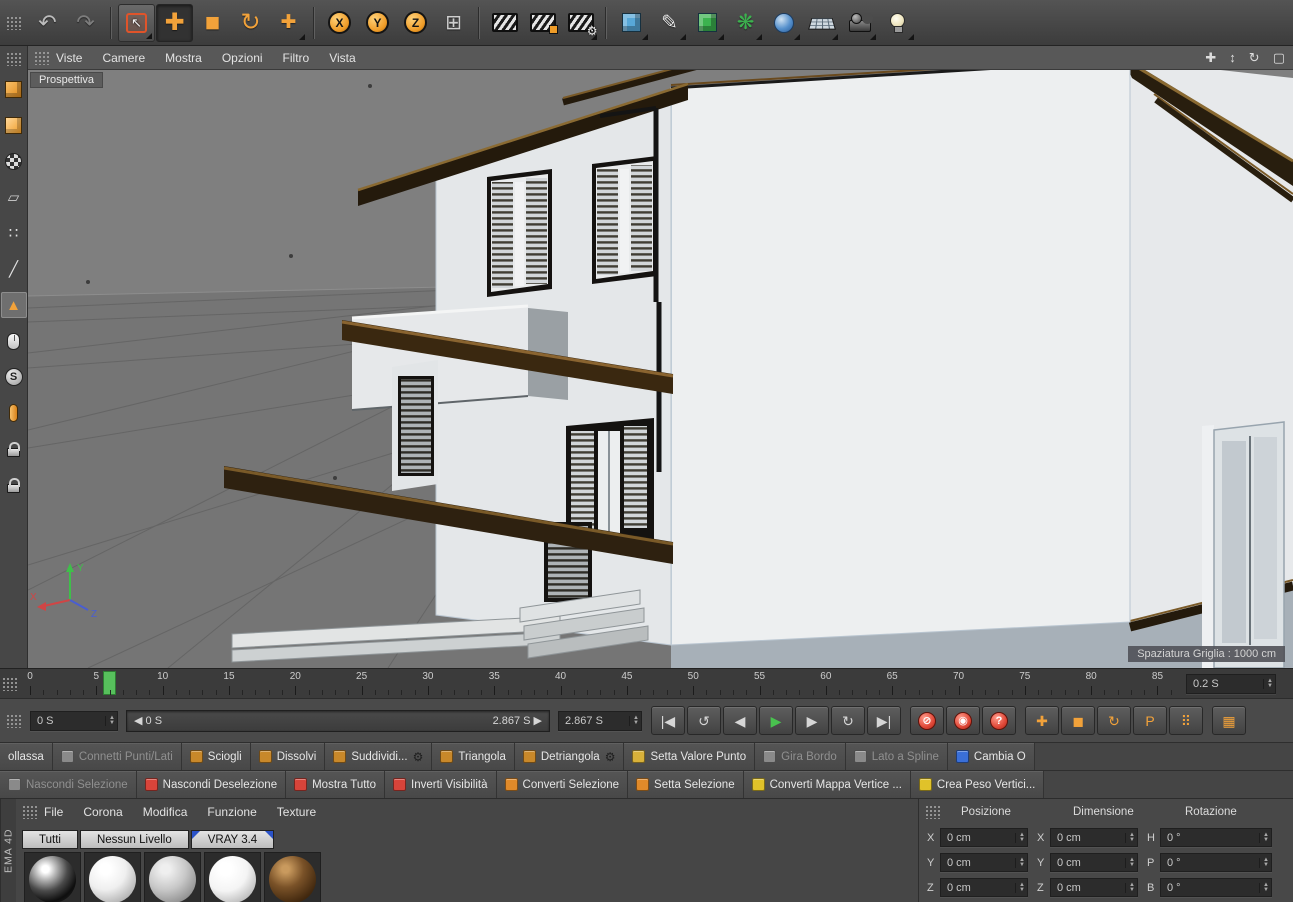 This screenshot has height=902, width=1293. What do you see at coordinates (1078, 720) in the screenshot?
I see `key-scale-button: ◼` at bounding box center [1078, 720].